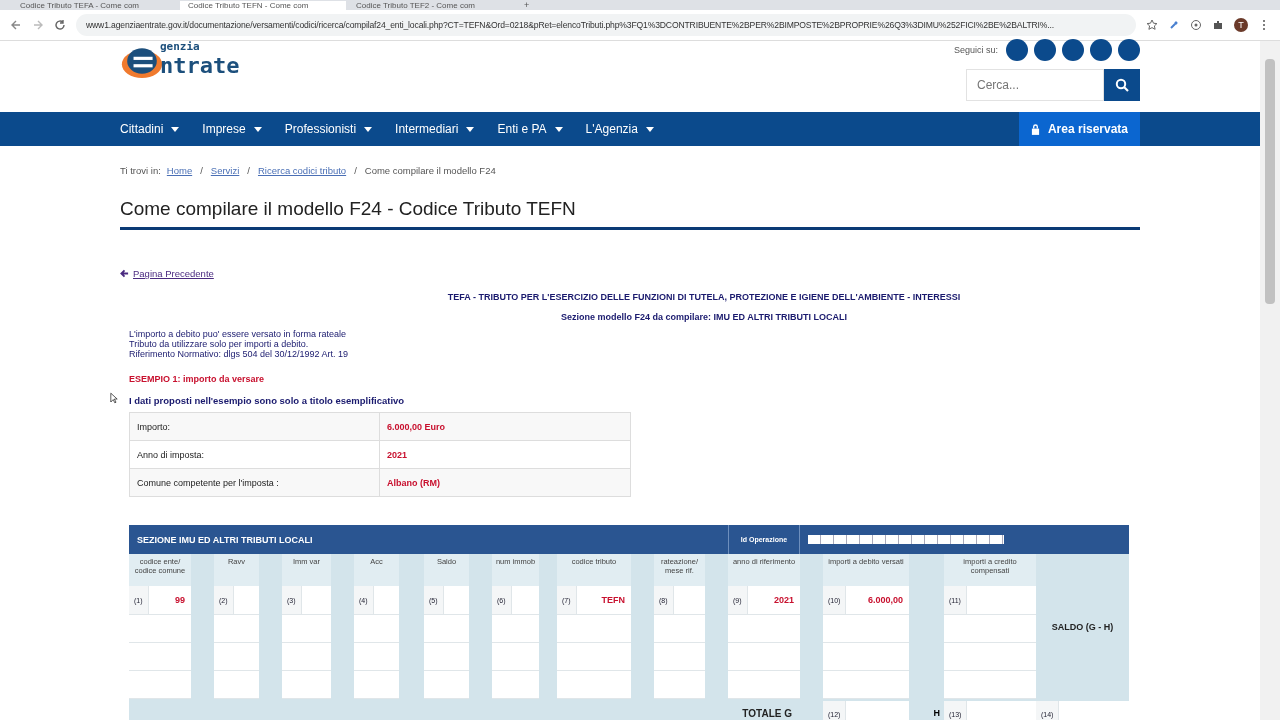 This screenshot has height=720, width=1280. I want to click on search-icon, so click(1122, 85).